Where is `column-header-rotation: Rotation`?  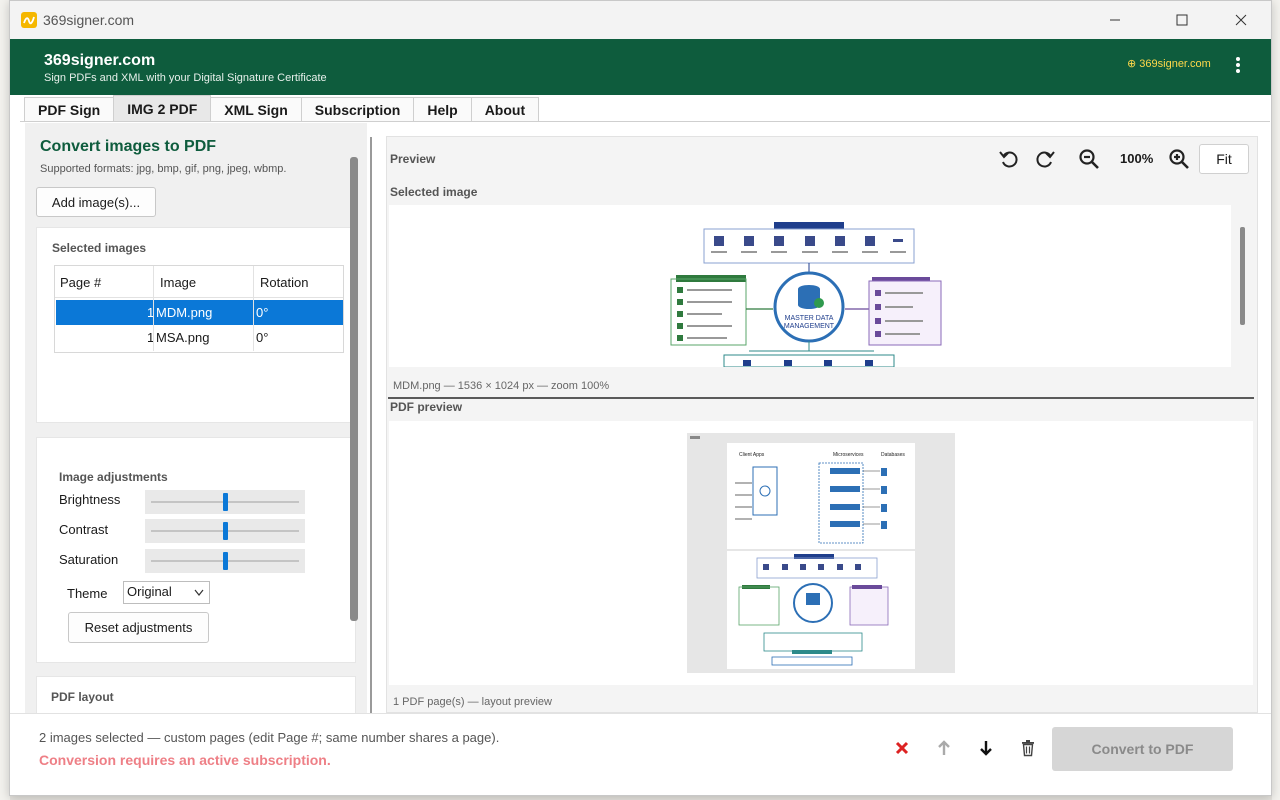
column-header-rotation: Rotation is located at coordinates (284, 282).